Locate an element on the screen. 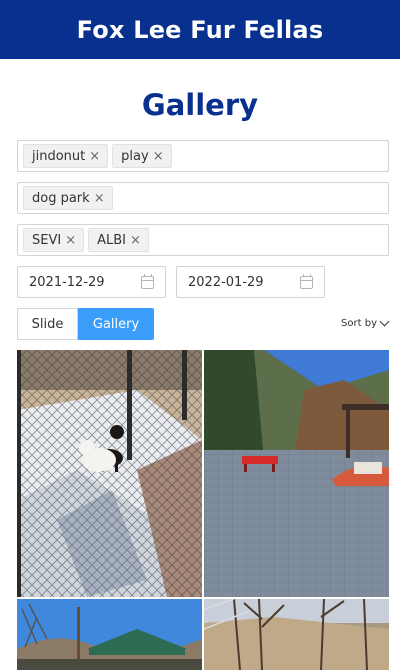  photo-park-pavilion is located at coordinates (109, 634).